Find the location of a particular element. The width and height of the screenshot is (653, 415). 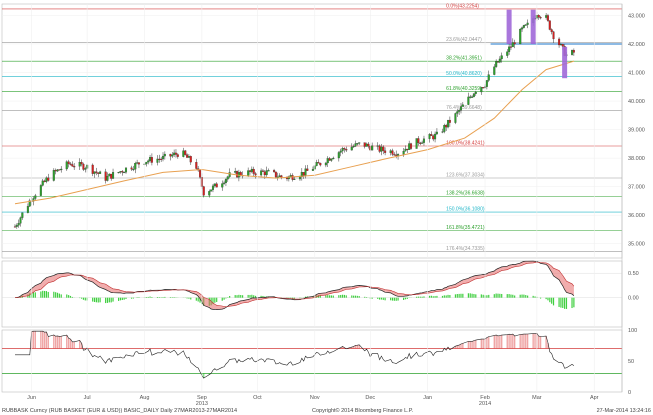

fib-label: 38.2%(41.3951) is located at coordinates (464, 59).